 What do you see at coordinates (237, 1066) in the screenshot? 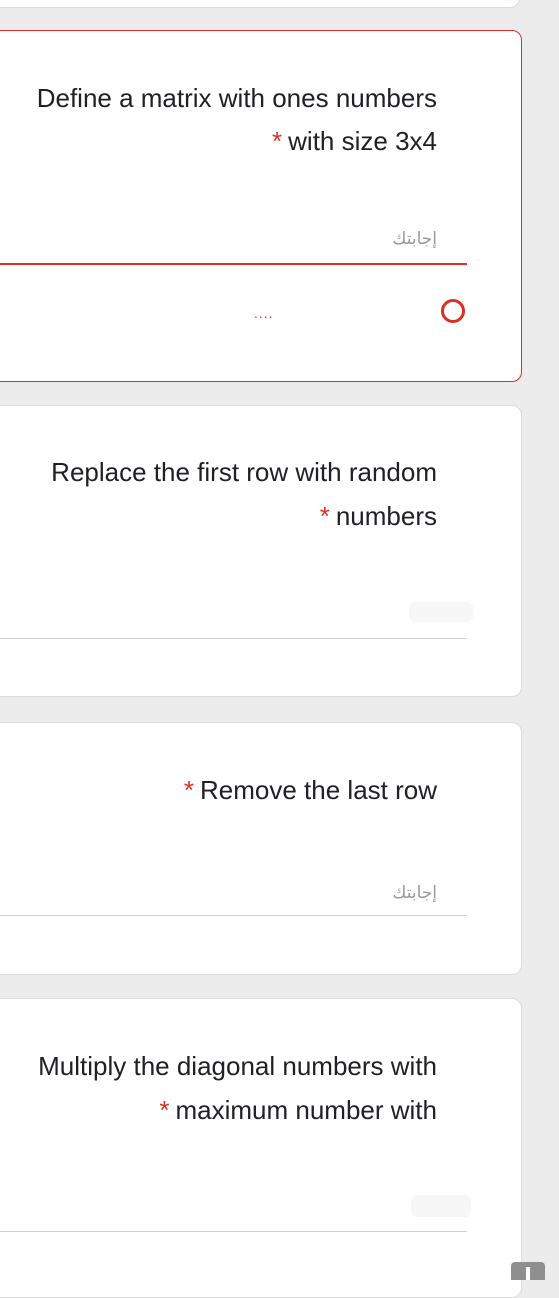
I see `question-title-line1: Multiply the diagonal numbers with` at bounding box center [237, 1066].